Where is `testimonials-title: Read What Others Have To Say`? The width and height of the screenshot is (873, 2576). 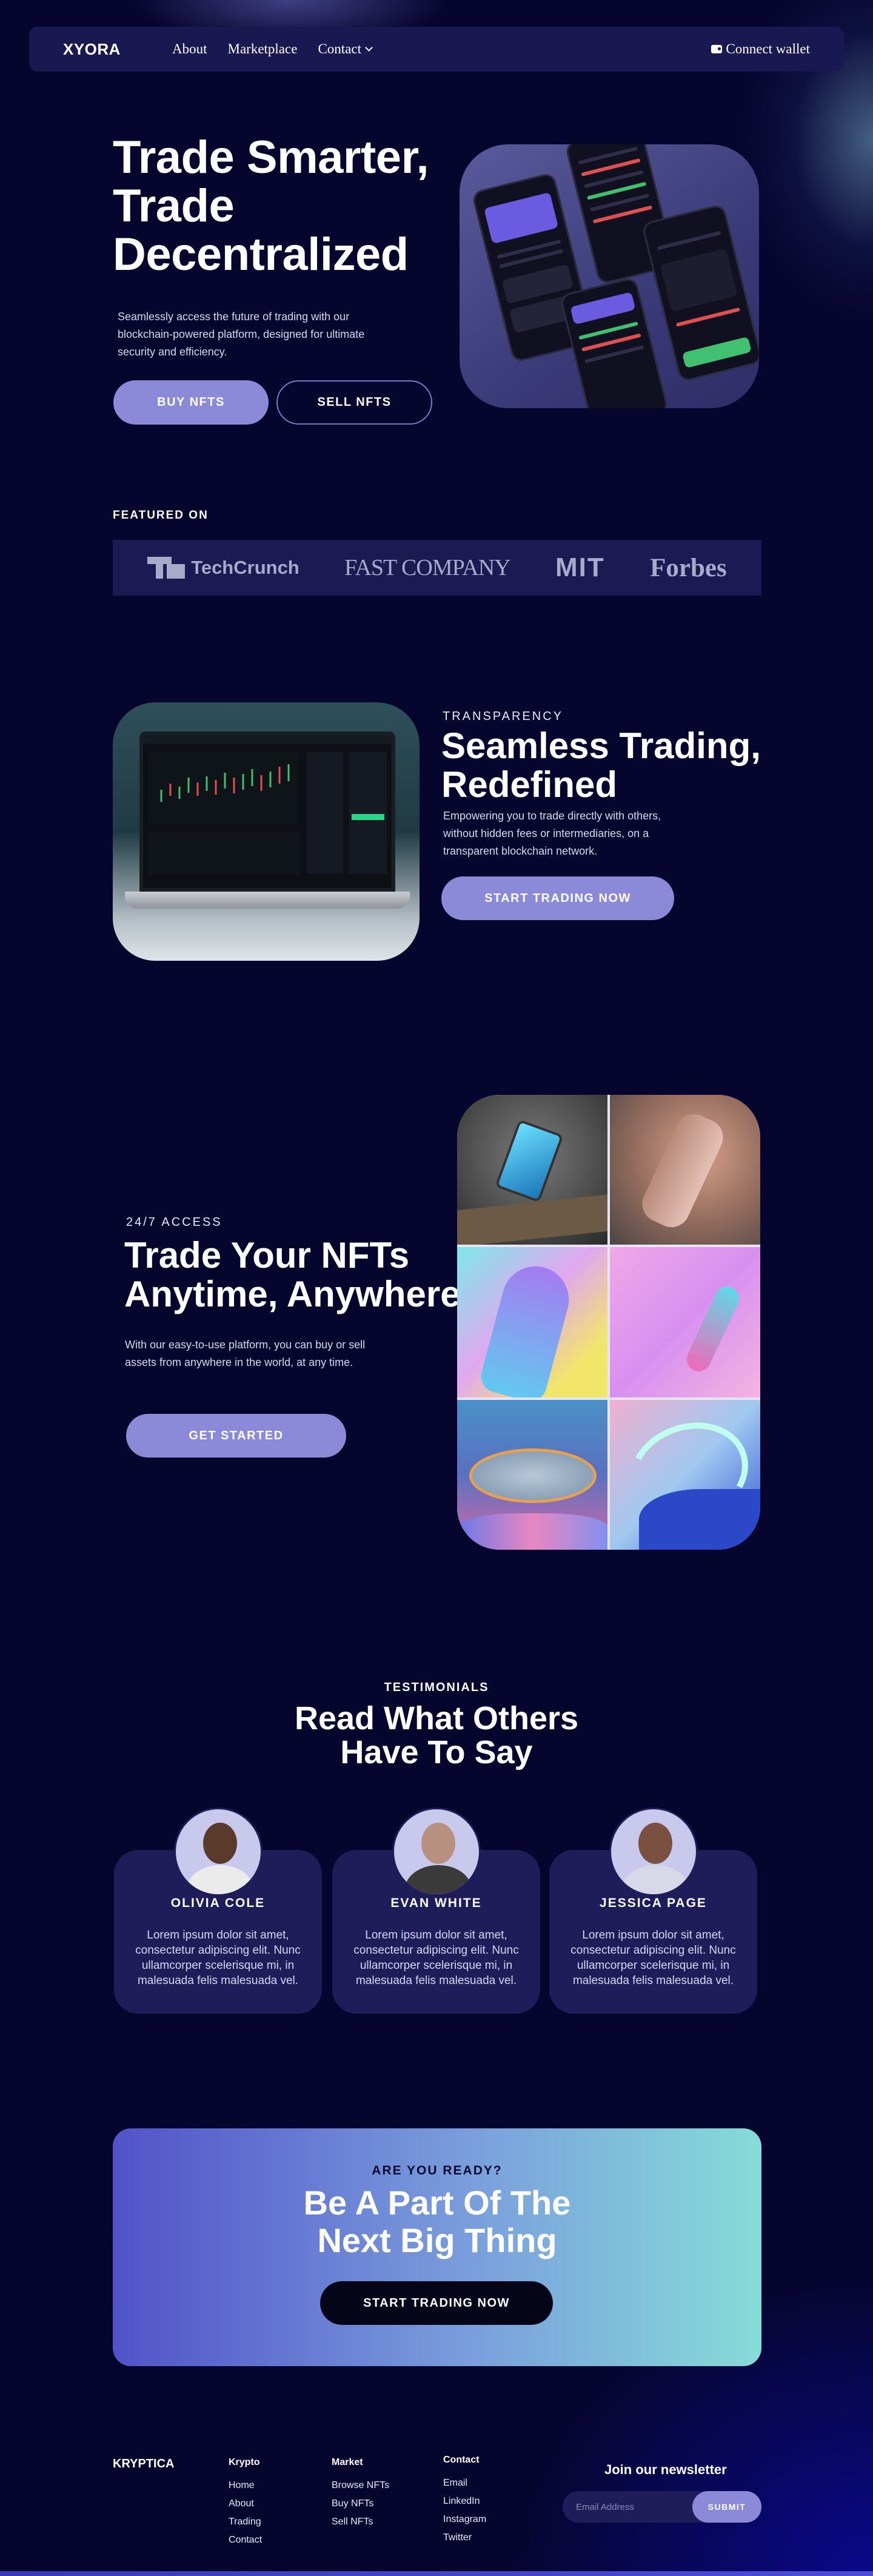 testimonials-title: Read What Others Have To Say is located at coordinates (436, 1735).